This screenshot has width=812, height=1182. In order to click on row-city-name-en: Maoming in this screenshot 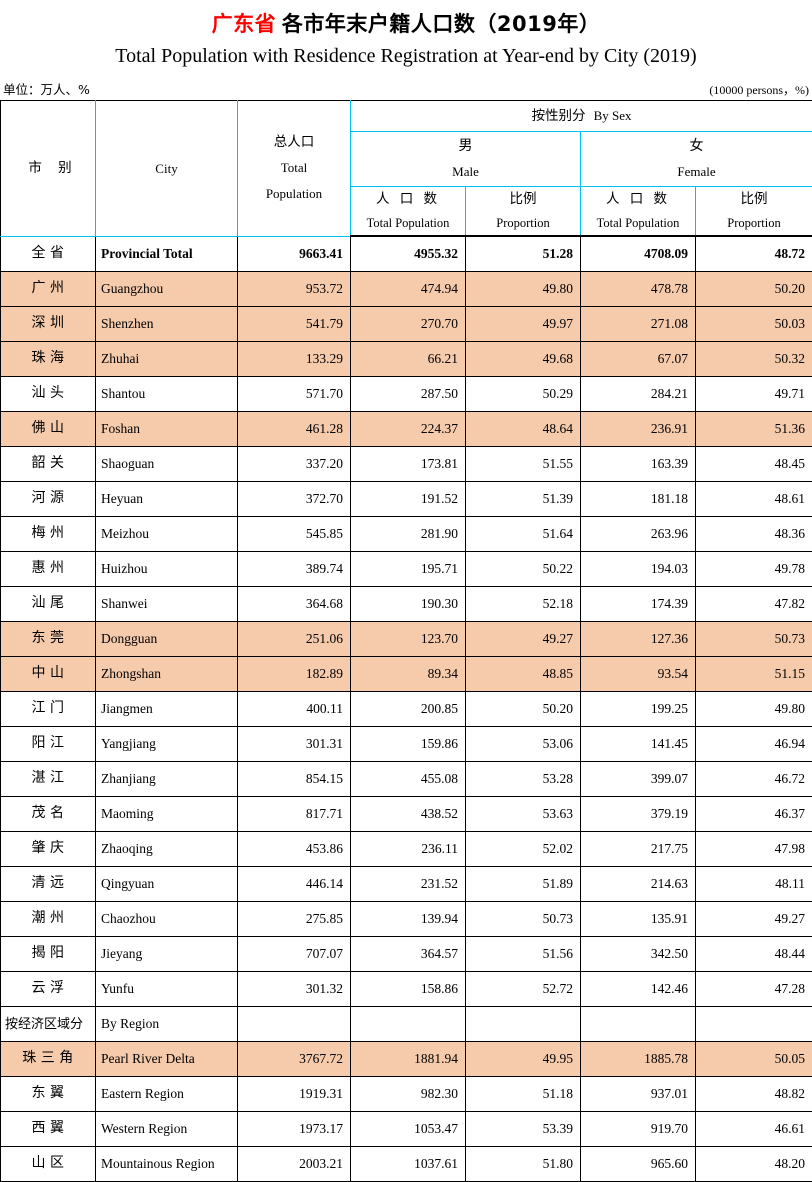, I will do `click(167, 814)`.